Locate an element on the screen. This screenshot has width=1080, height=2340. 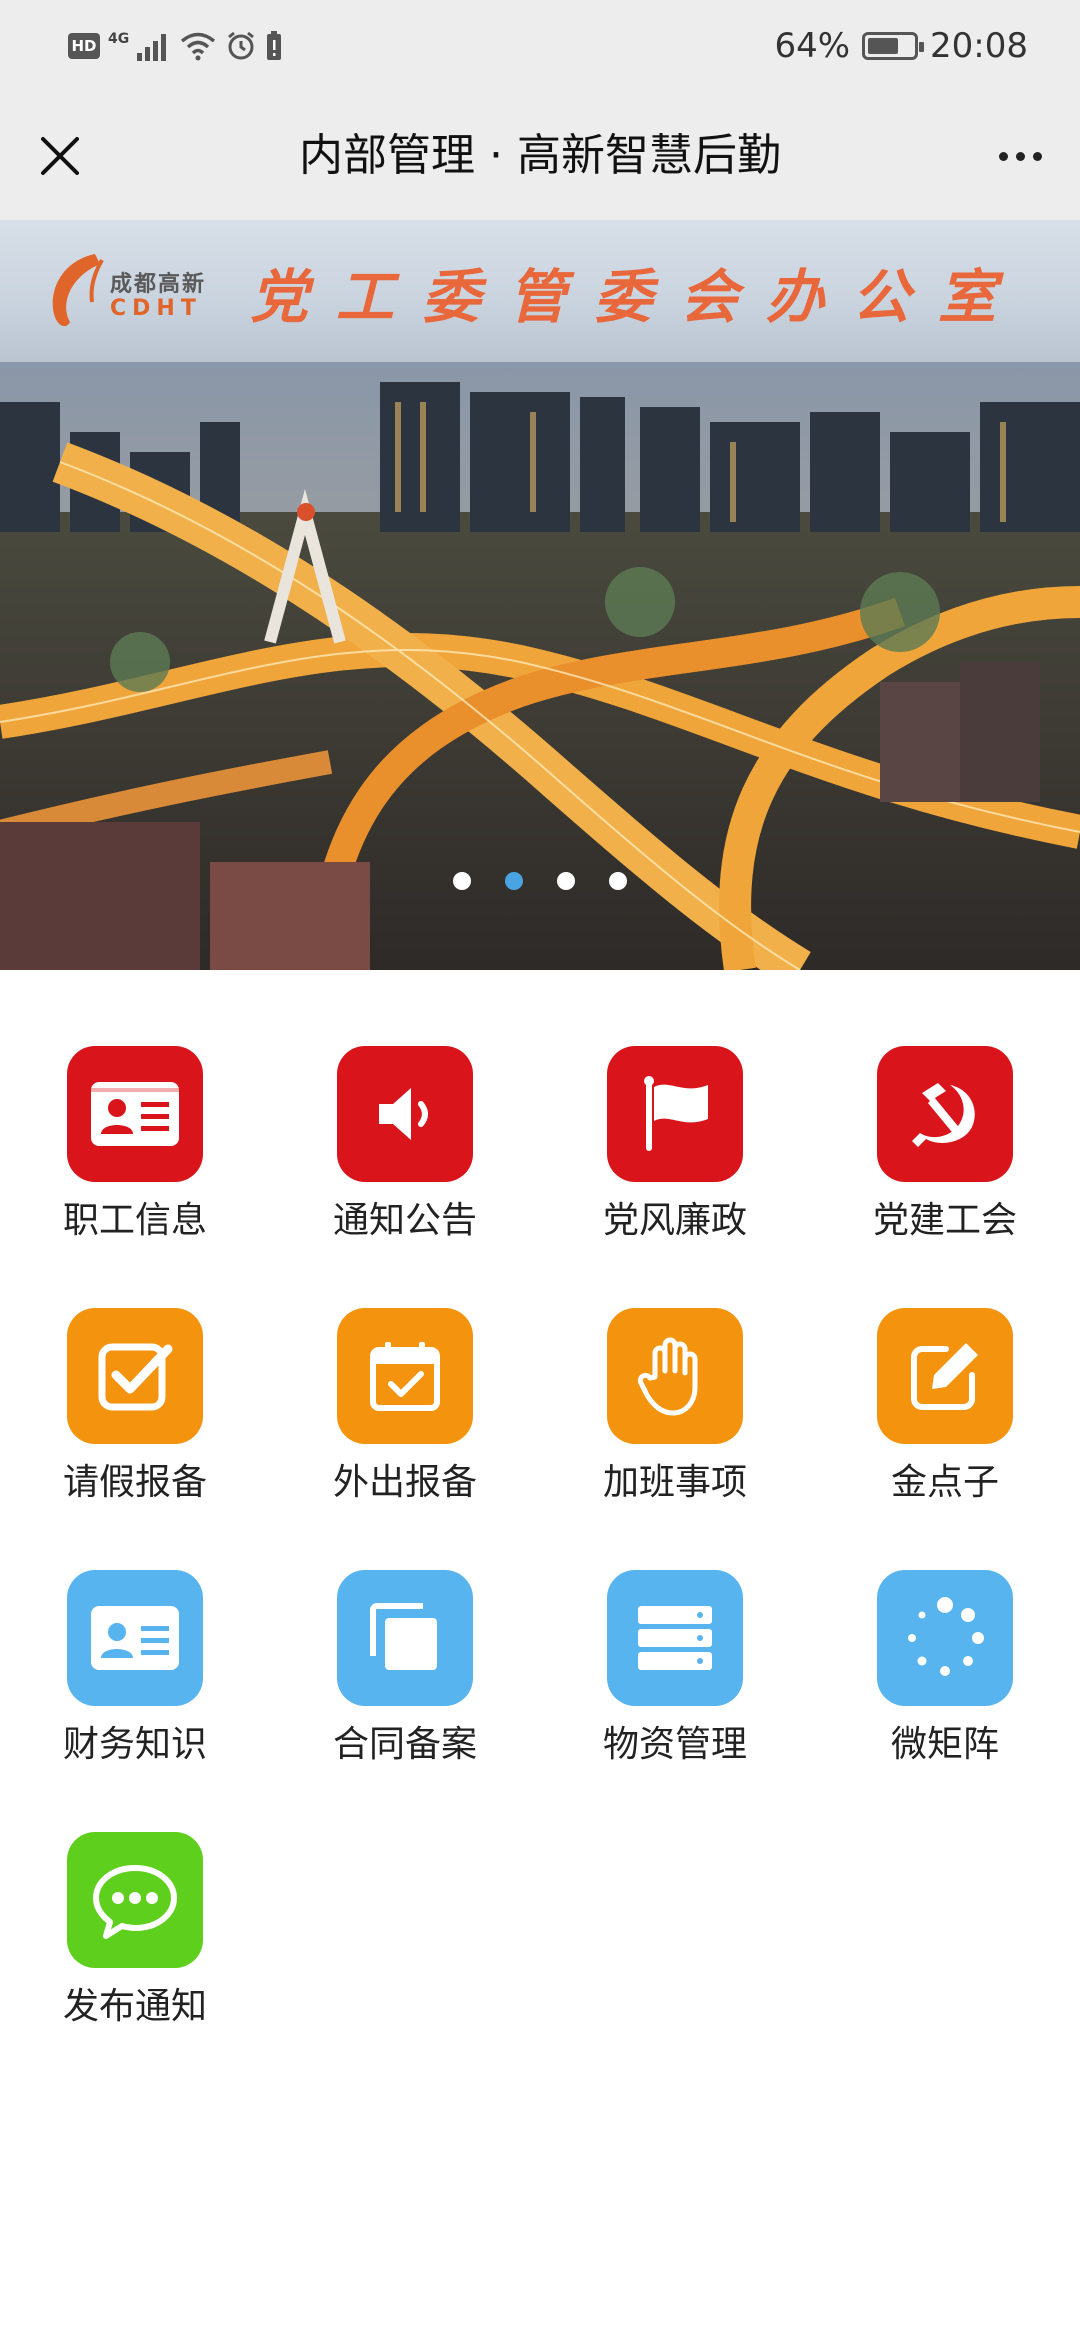
server-icon is located at coordinates (675, 1638).